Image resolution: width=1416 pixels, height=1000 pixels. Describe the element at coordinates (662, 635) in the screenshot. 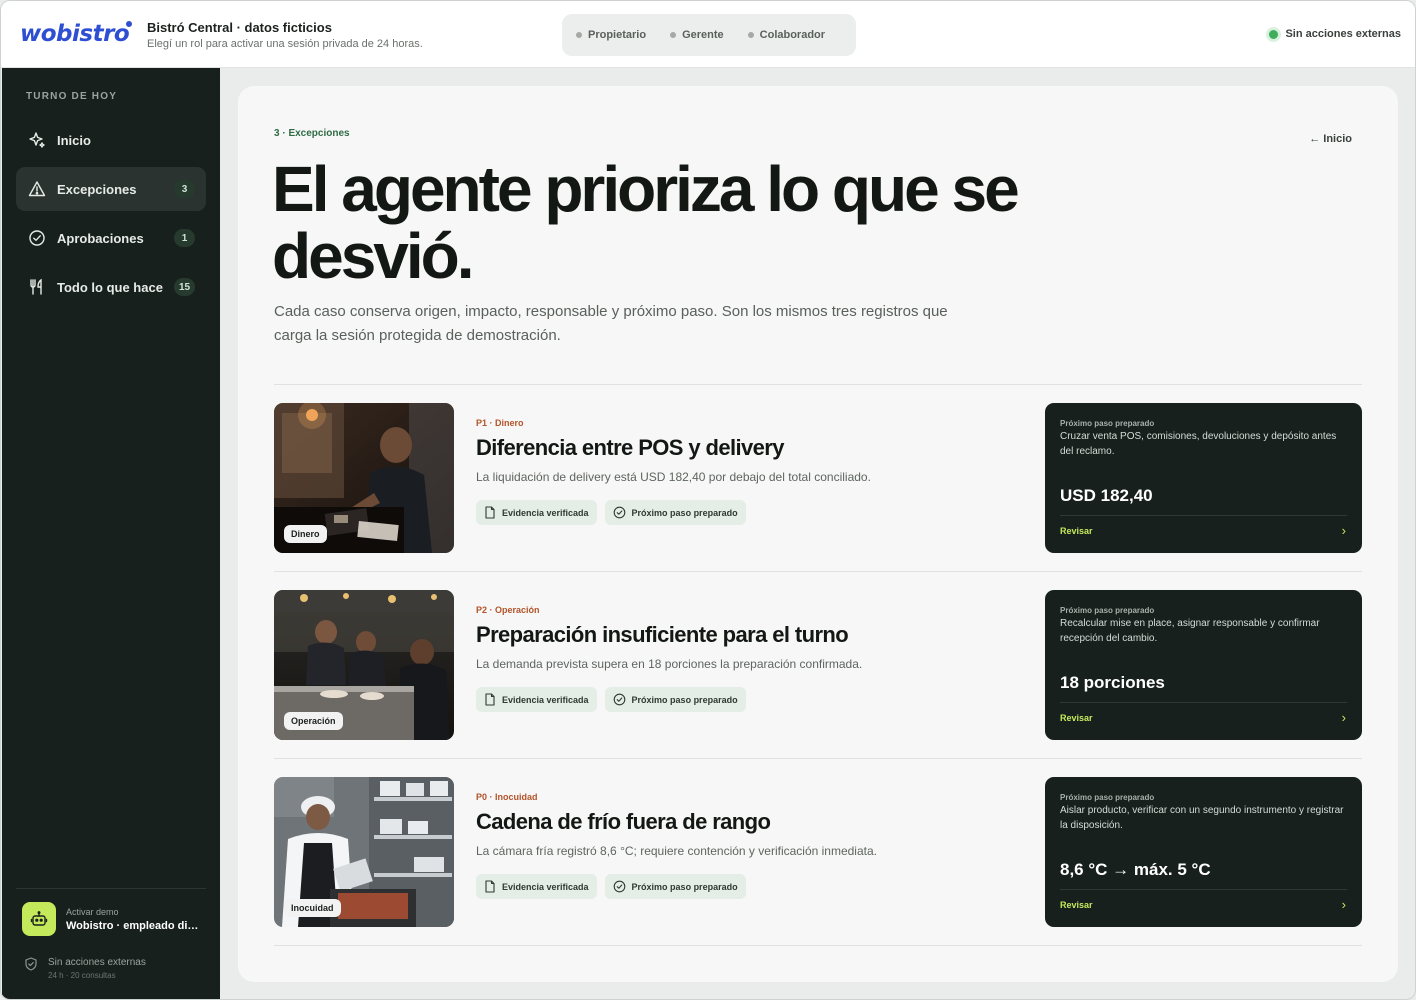

I see `case-title: Preparación insuficiente para el turno` at that location.